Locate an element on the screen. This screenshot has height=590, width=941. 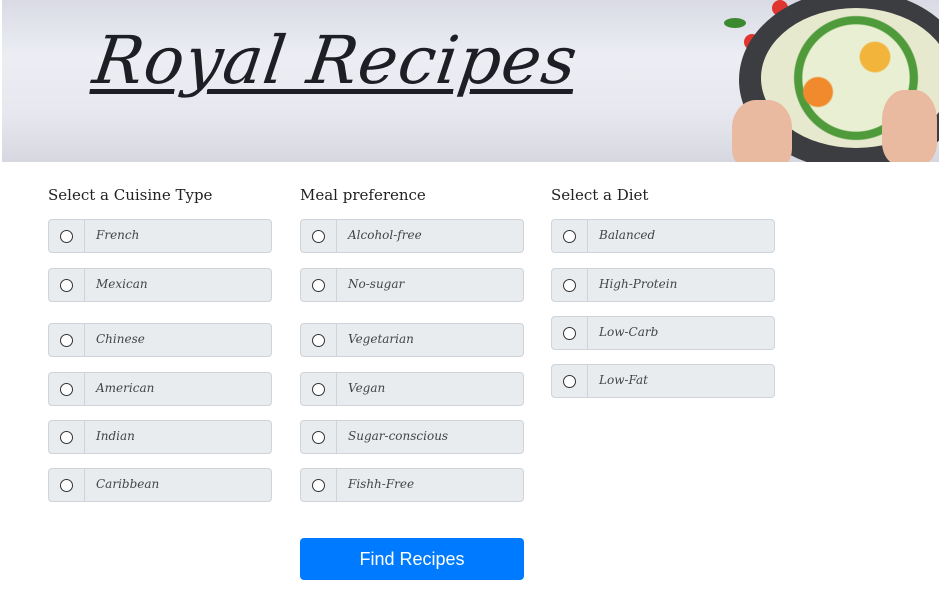
cuisine-option-mexican: Mexican is located at coordinates (160, 285).